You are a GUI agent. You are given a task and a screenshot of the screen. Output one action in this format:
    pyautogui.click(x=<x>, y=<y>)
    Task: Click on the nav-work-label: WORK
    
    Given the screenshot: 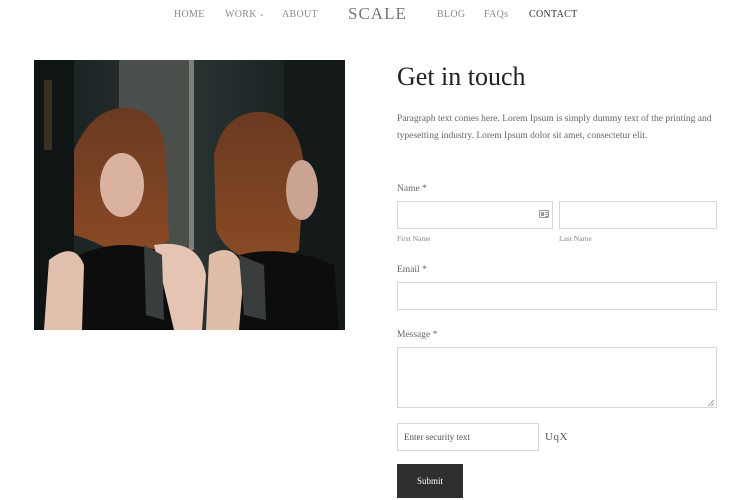 What is the action you would take?
    pyautogui.click(x=241, y=14)
    